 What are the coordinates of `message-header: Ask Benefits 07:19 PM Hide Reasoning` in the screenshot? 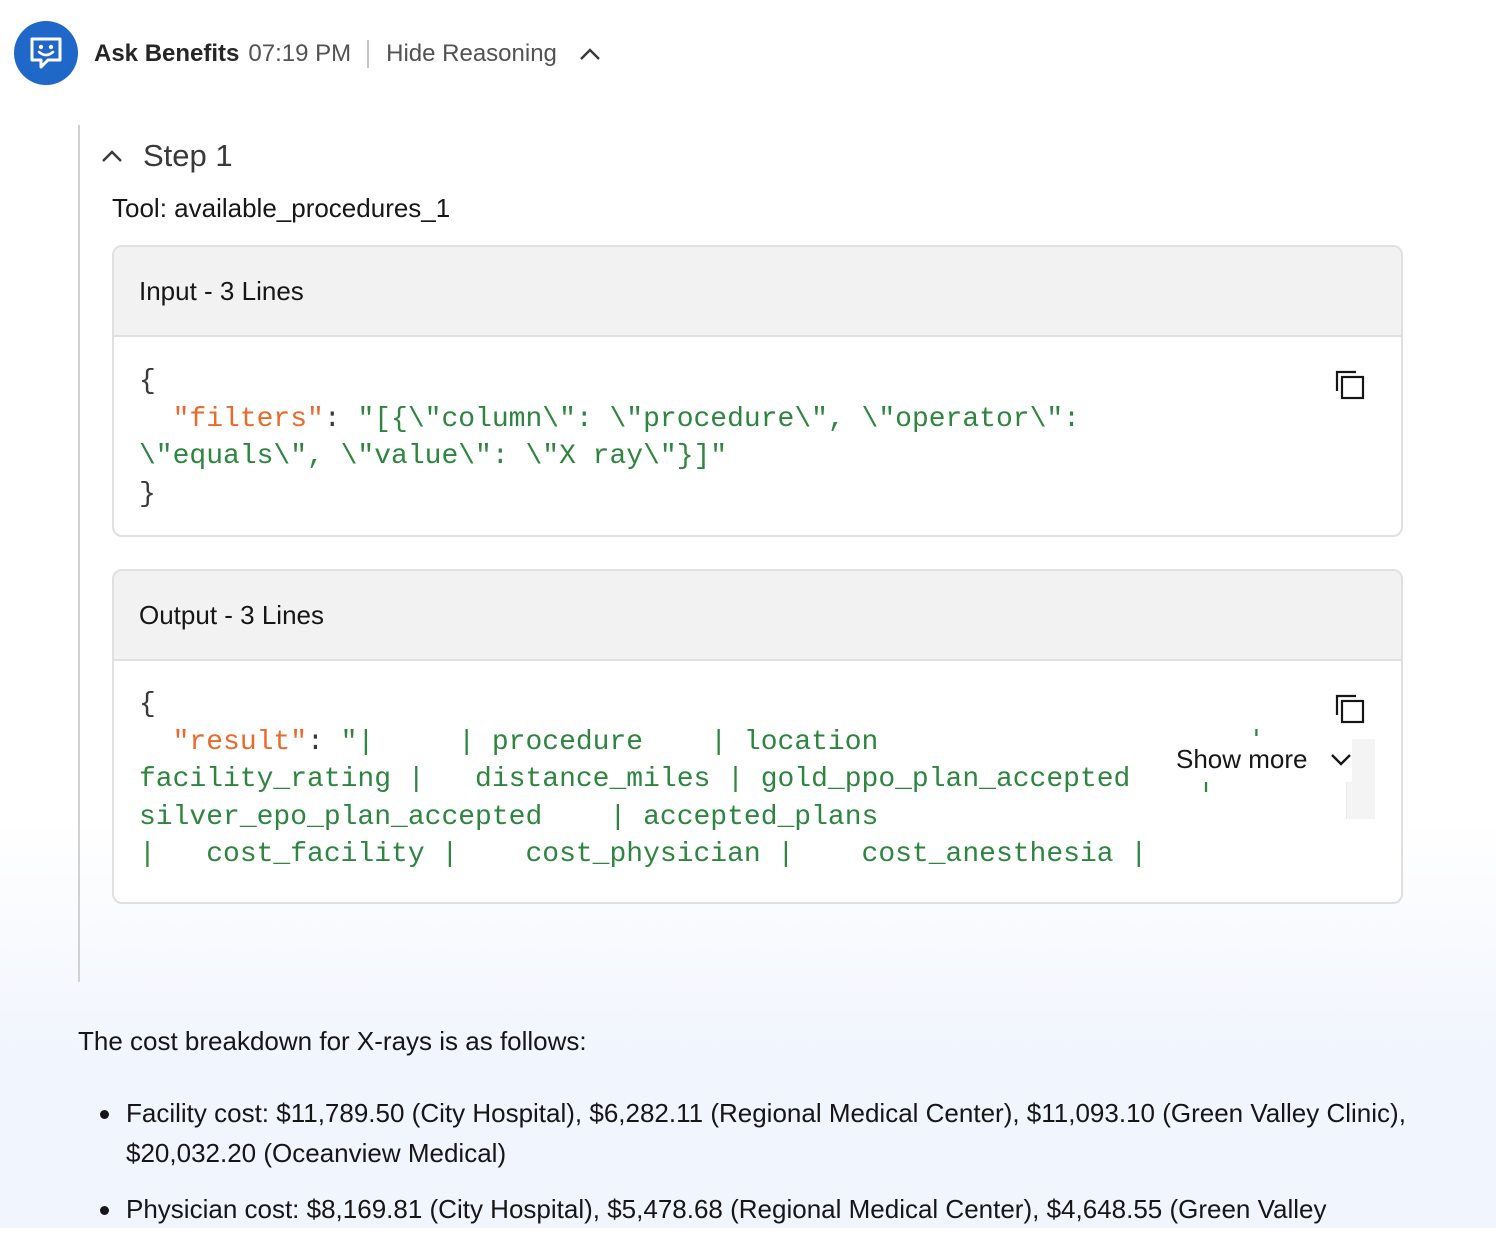 It's located at (347, 54).